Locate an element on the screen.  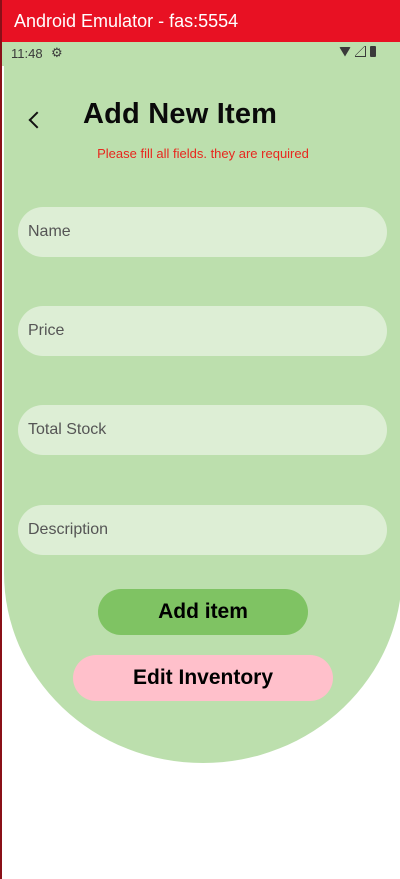
window-title: Android Emulator - fas:5554 is located at coordinates (126, 21).